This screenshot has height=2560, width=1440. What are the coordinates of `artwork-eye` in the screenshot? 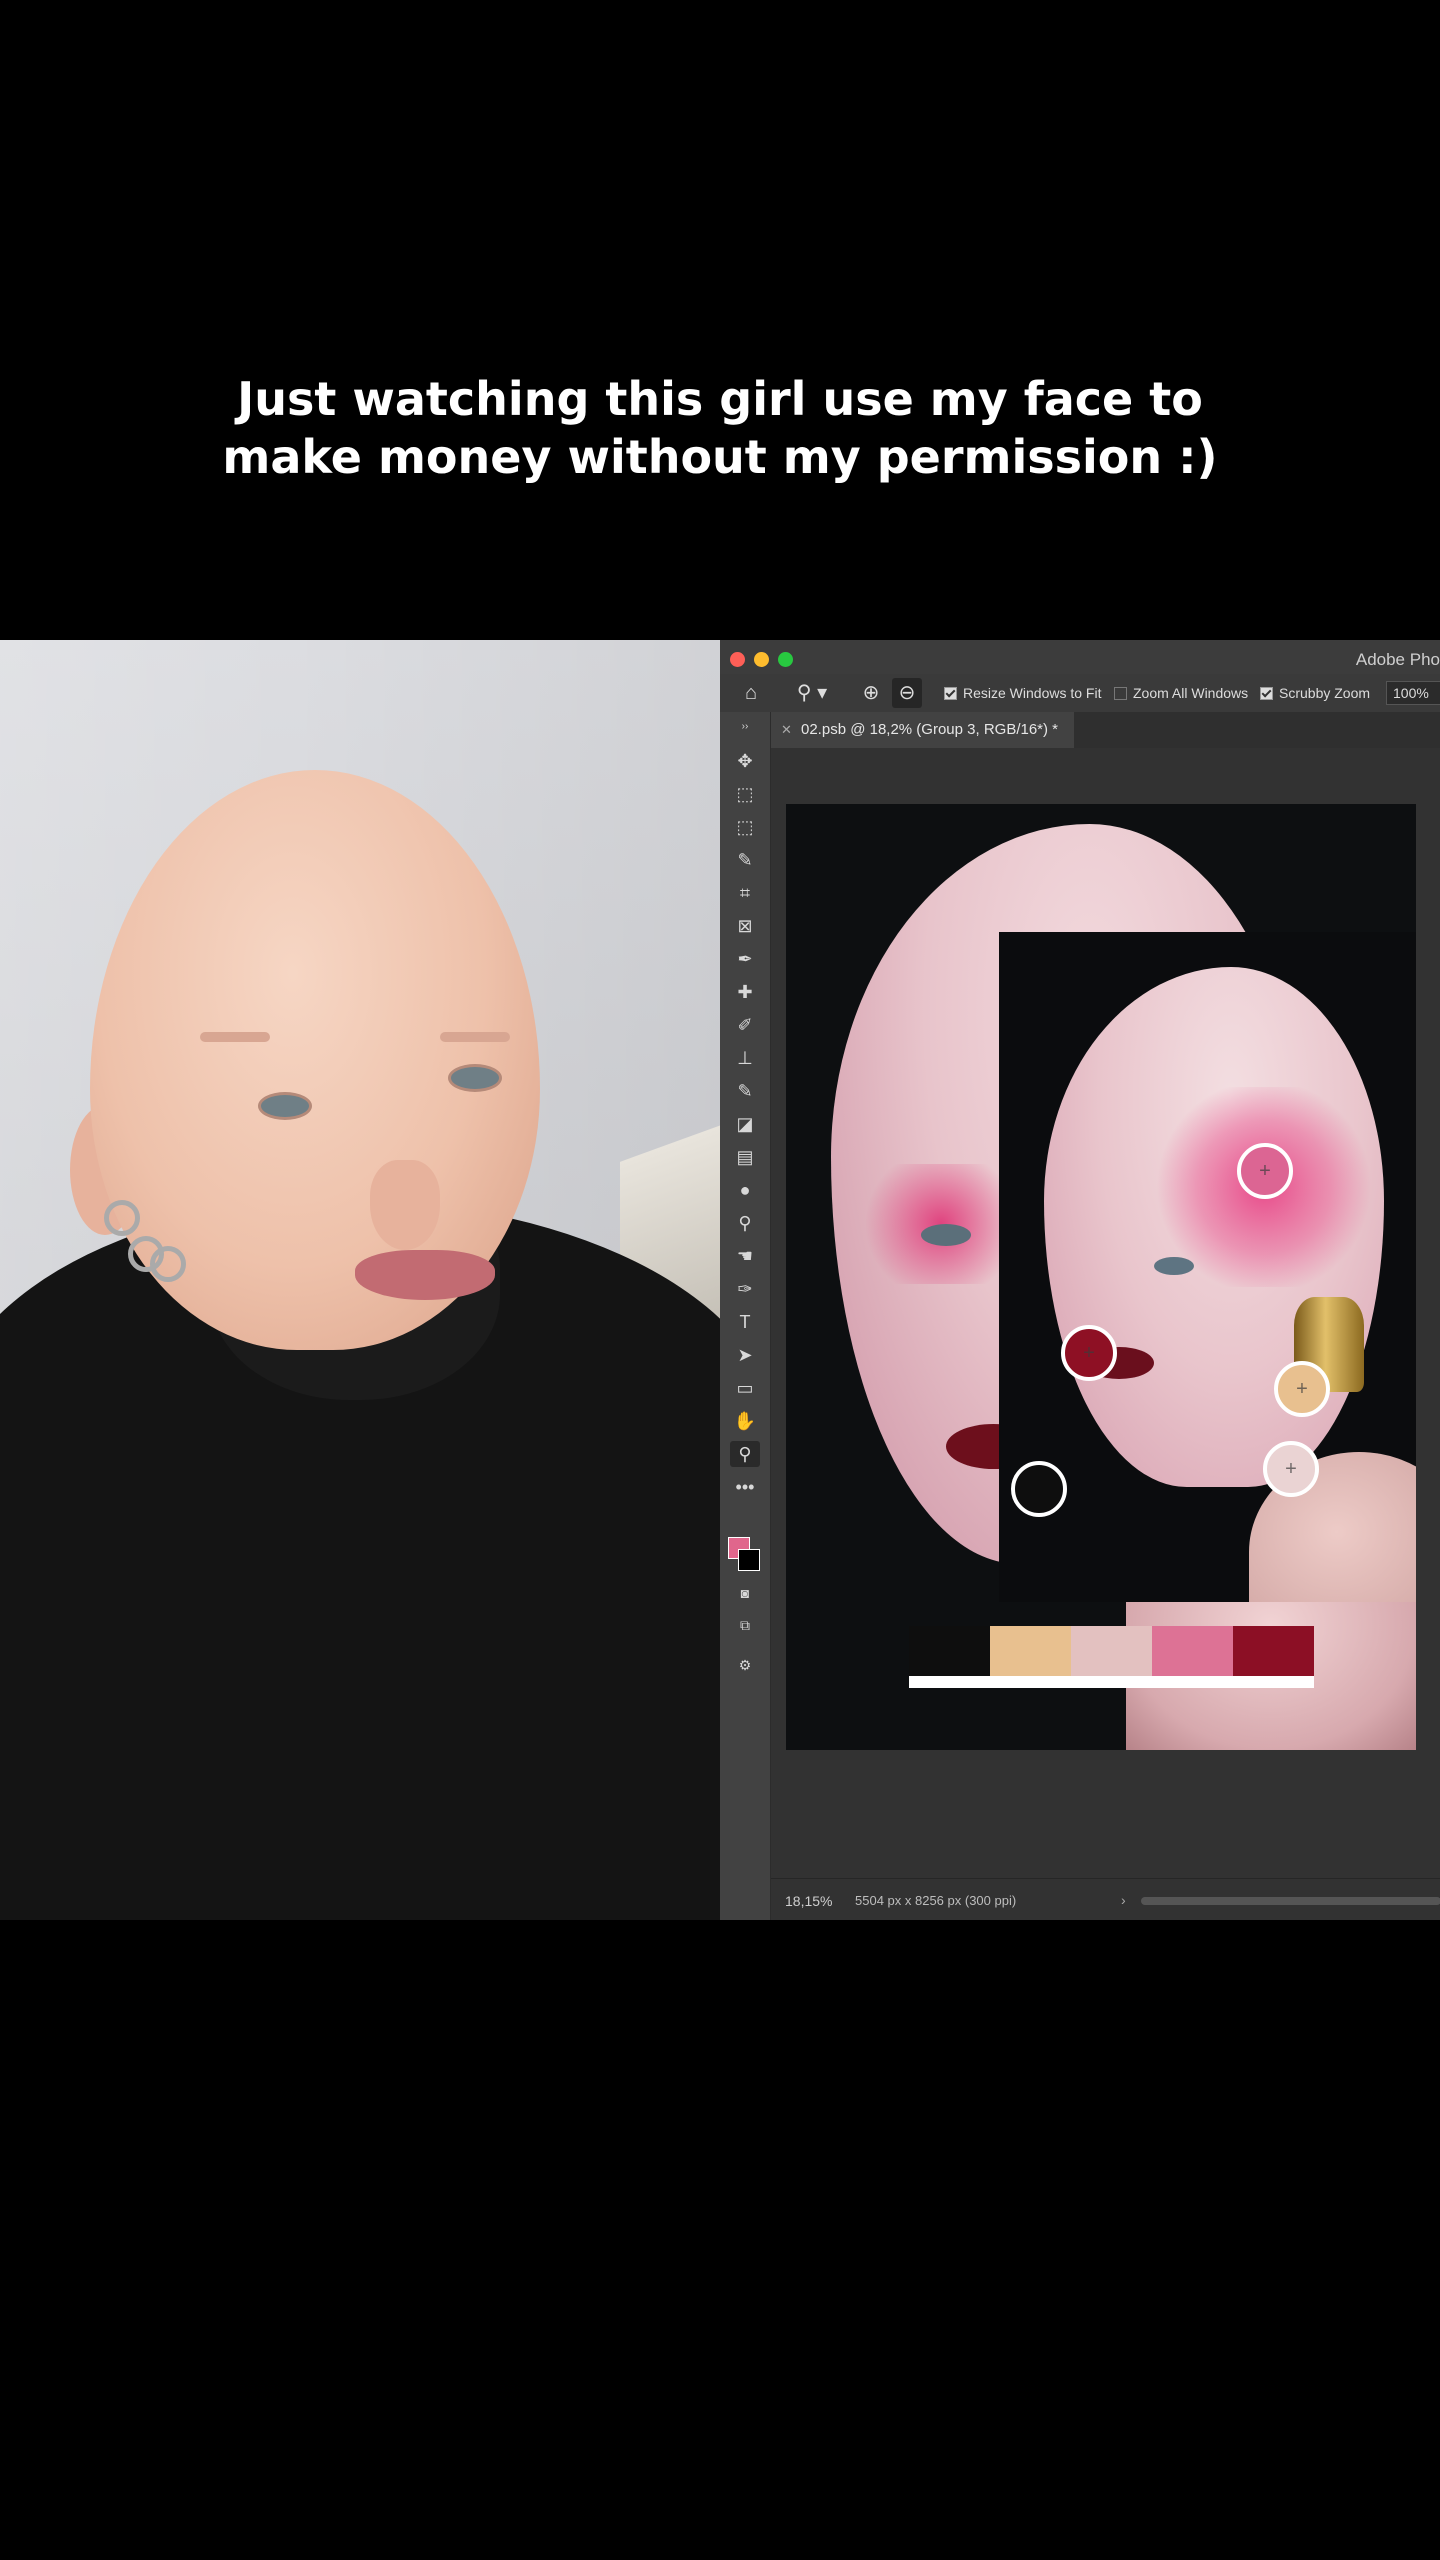 It's located at (946, 1235).